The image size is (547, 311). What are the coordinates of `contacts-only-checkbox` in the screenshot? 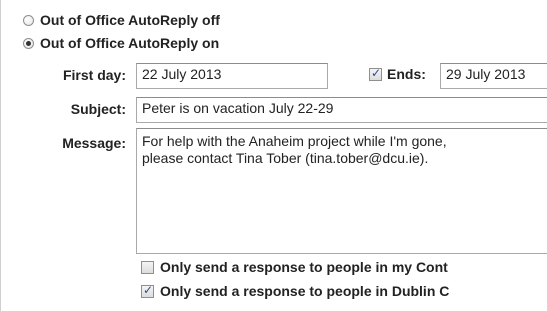 It's located at (147, 267).